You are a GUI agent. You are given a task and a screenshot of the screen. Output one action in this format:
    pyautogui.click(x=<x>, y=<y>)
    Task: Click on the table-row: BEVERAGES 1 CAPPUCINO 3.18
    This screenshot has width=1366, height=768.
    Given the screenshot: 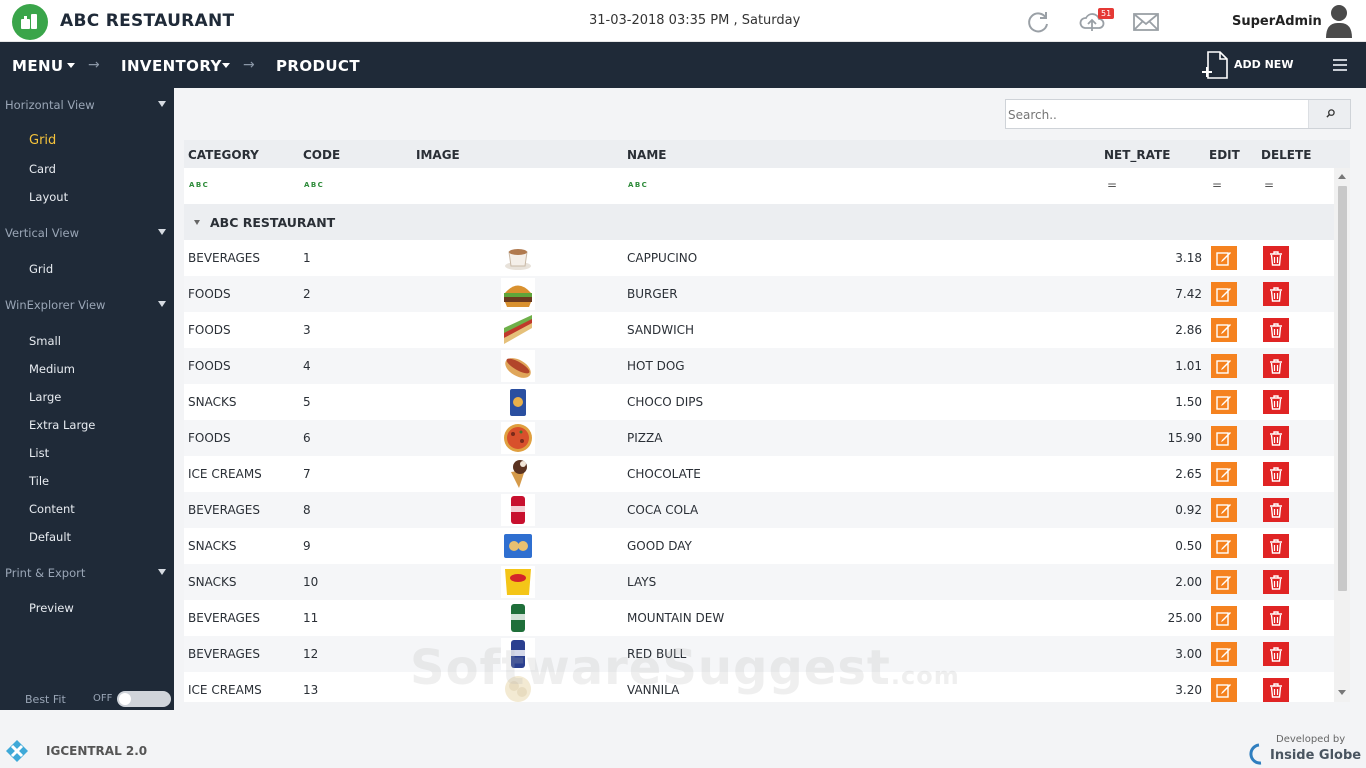 What is the action you would take?
    pyautogui.click(x=759, y=258)
    